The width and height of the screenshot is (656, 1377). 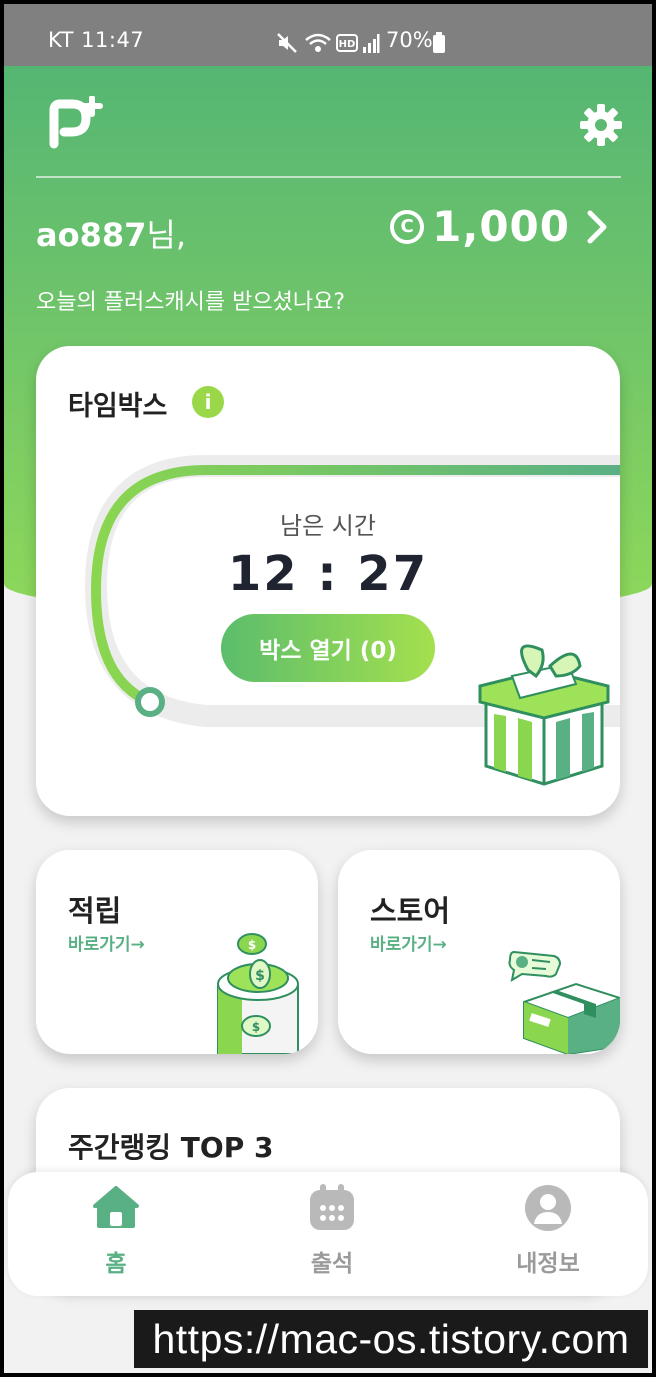 What do you see at coordinates (332, 1231) in the screenshot?
I see `nav-attendance: 출석` at bounding box center [332, 1231].